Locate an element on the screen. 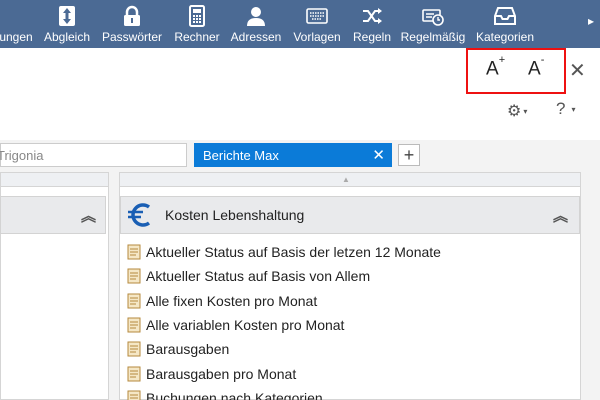  toolbar-button-adressen: Adressen is located at coordinates (256, 24).